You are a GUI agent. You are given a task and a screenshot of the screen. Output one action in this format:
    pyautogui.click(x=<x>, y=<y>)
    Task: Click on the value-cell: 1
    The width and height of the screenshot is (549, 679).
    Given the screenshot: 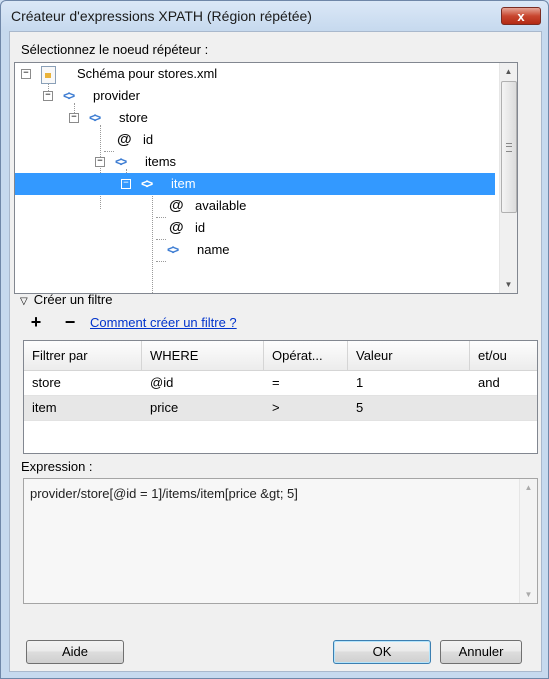 What is the action you would take?
    pyautogui.click(x=355, y=383)
    